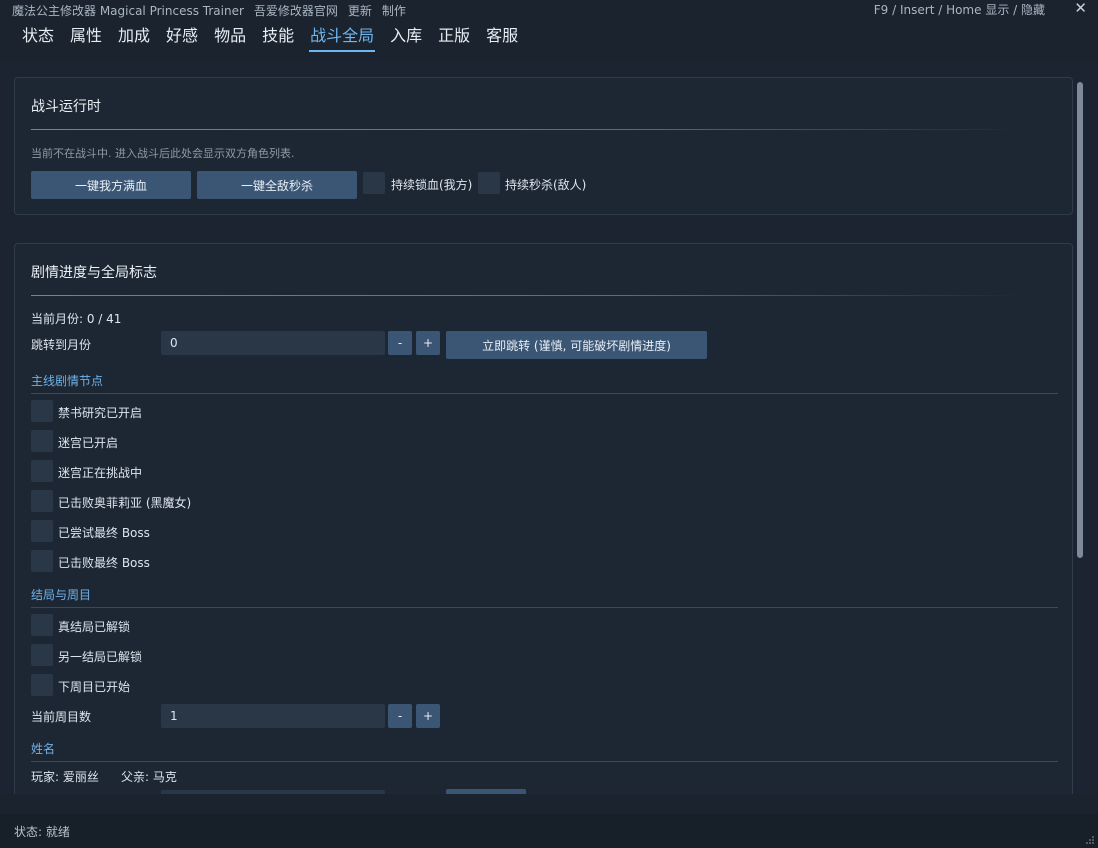  What do you see at coordinates (278, 38) in the screenshot?
I see `tab-skills: 技能` at bounding box center [278, 38].